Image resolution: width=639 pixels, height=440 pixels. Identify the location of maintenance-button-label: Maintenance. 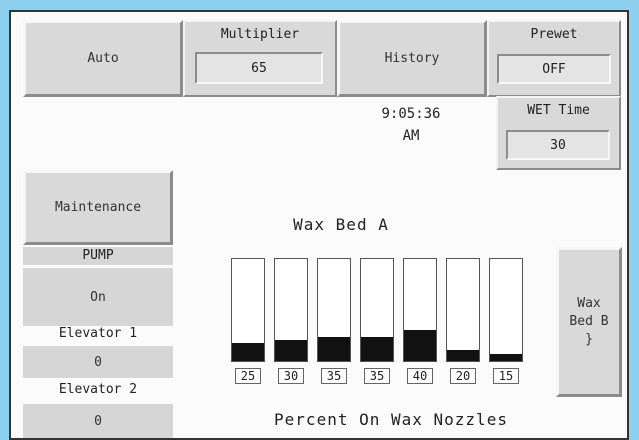
(98, 207).